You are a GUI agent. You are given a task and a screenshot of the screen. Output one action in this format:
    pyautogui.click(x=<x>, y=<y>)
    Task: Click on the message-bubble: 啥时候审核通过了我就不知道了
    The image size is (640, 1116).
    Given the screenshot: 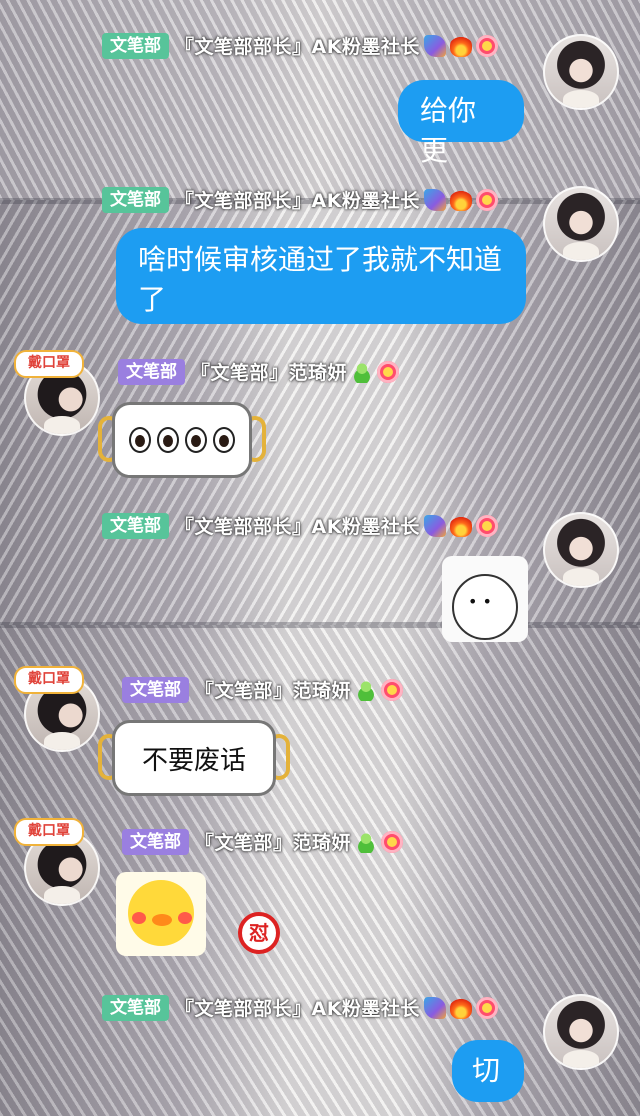 What is the action you would take?
    pyautogui.click(x=321, y=276)
    